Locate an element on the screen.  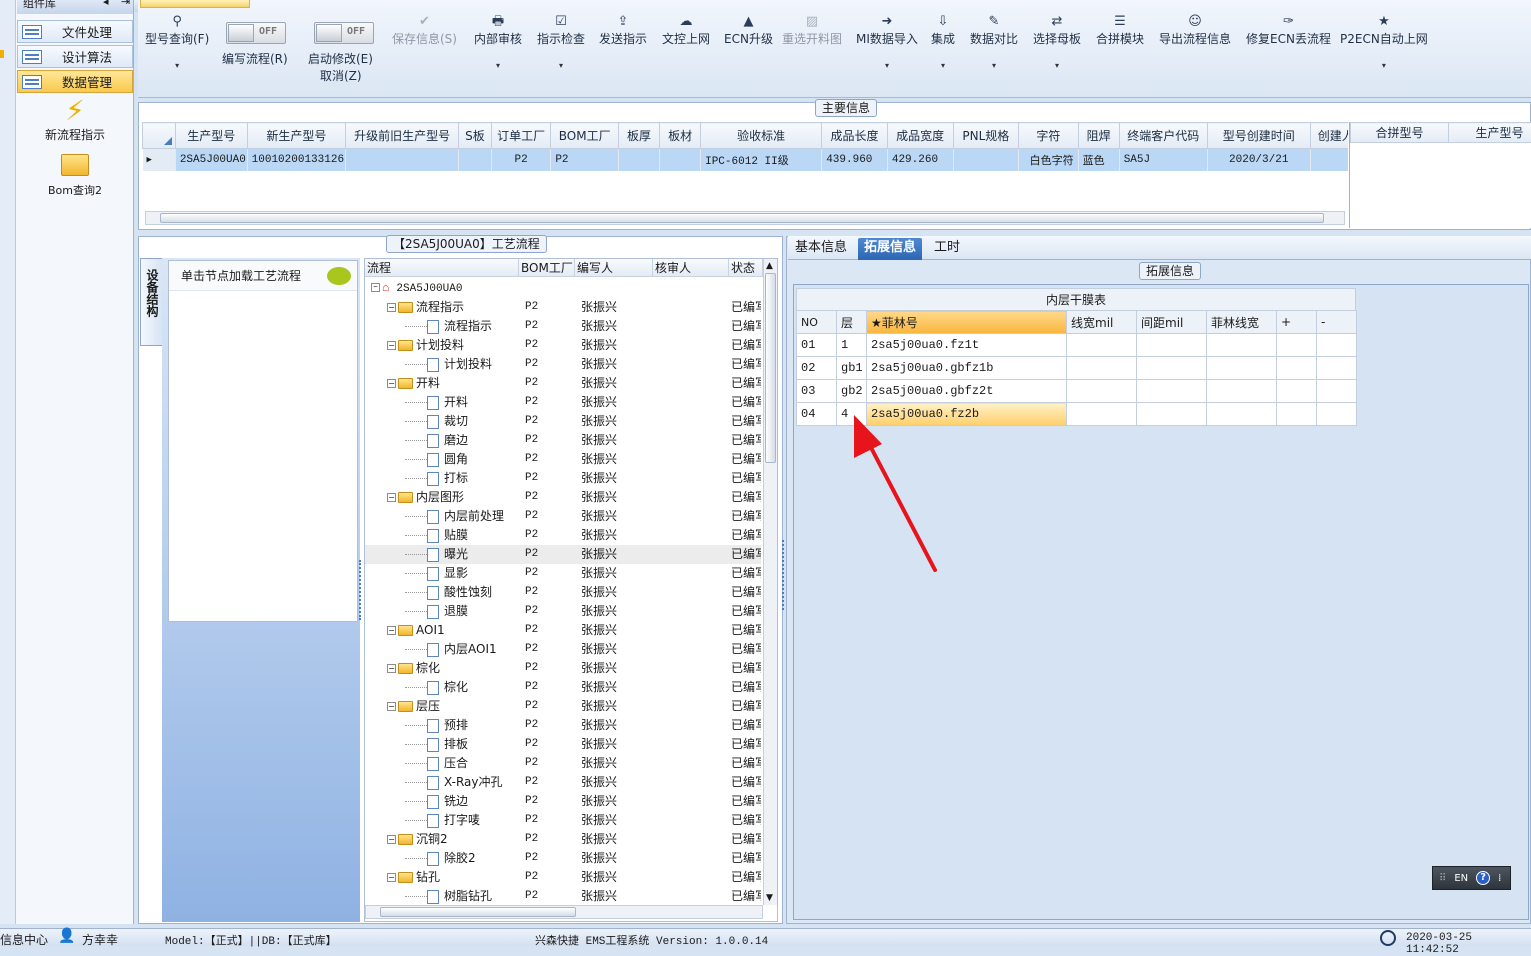
tree-step-row: 计划投料P2张振兴已编写 is located at coordinates (563, 364).